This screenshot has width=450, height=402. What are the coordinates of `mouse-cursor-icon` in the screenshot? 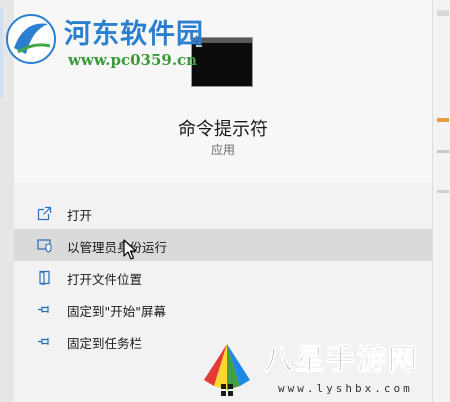 It's located at (130, 249).